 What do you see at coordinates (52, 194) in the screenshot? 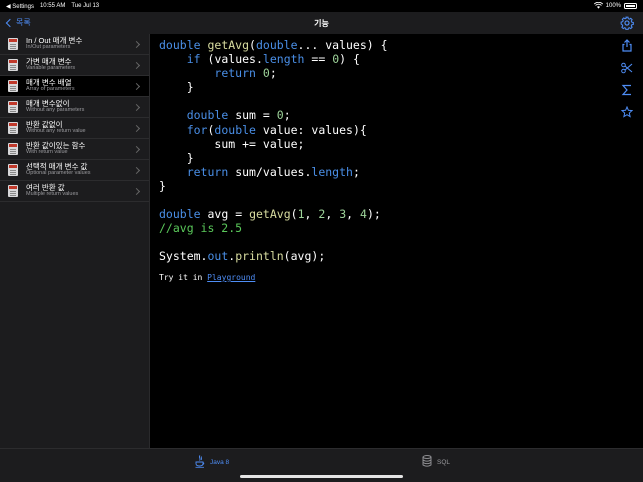
I see `list-item-subtitle: Multiple return values` at bounding box center [52, 194].